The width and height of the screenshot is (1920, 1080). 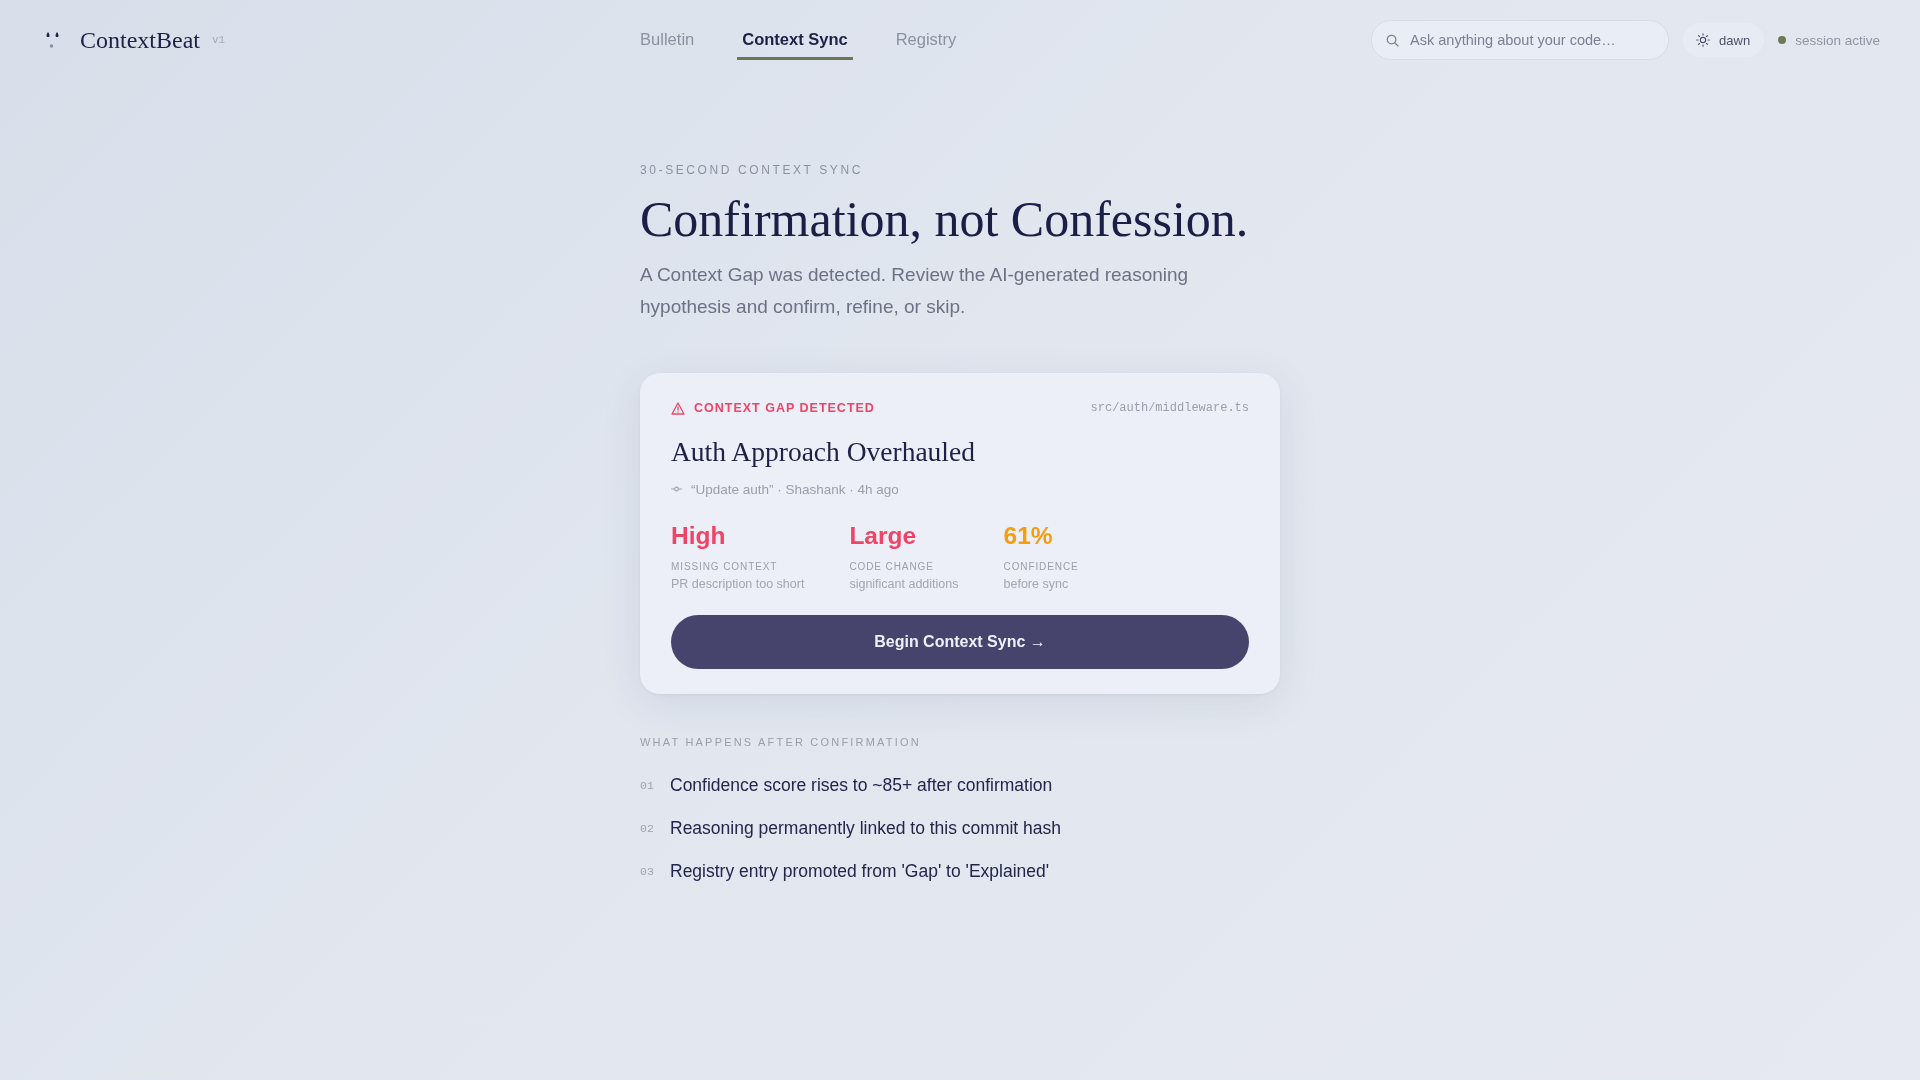 What do you see at coordinates (795, 489) in the screenshot?
I see `commit-meta: “Update auth” · Shashank · 4h ago` at bounding box center [795, 489].